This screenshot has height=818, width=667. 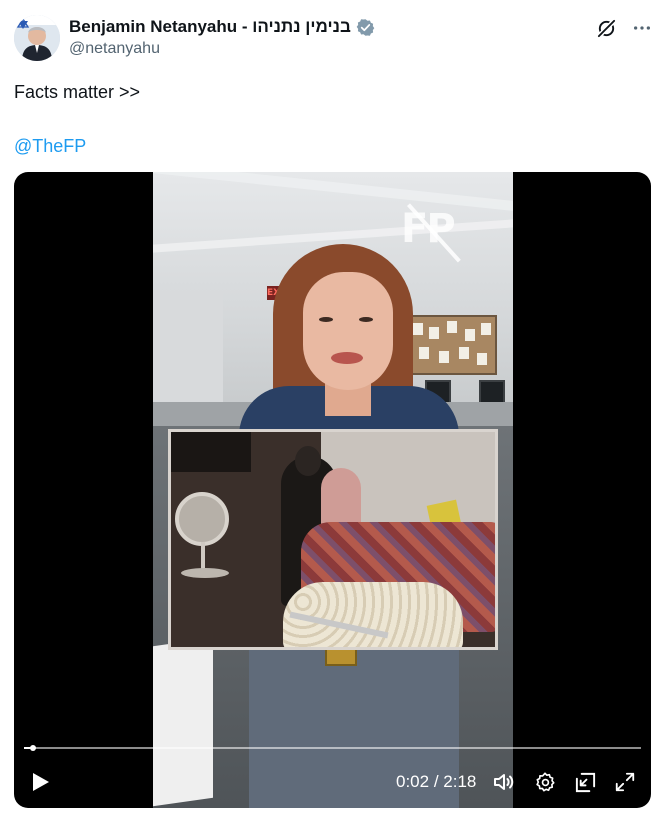 I want to click on inset-fan-pole, so click(x=203, y=556).